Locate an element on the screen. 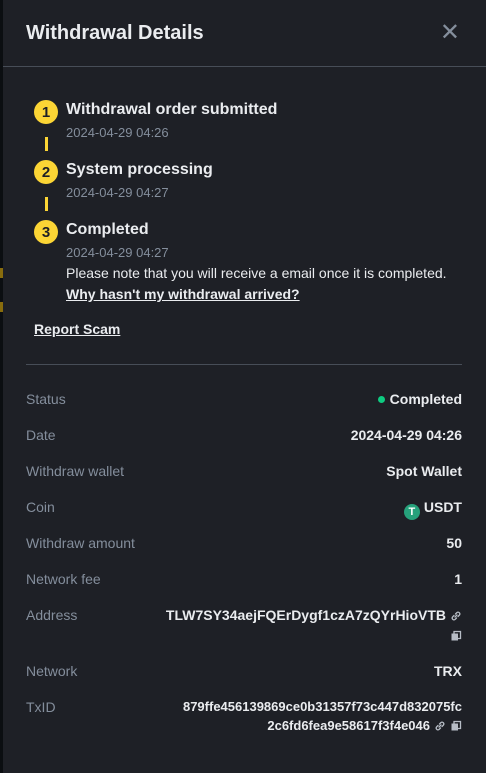 Image resolution: width=486 pixels, height=773 pixels. coin-label: Coin is located at coordinates (40, 507).